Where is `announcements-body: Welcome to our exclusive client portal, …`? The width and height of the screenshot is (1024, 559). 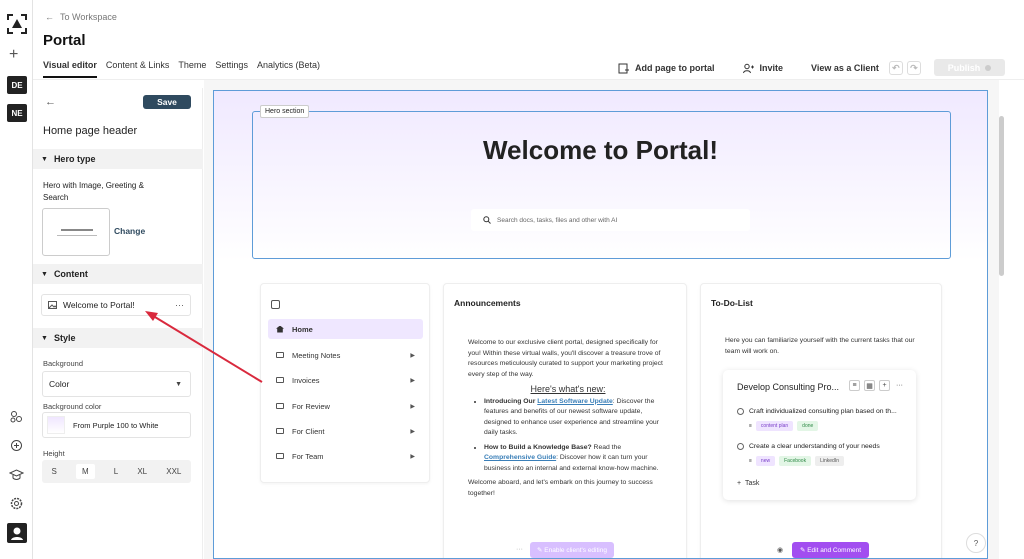 announcements-body: Welcome to our exclusive client portal, … is located at coordinates (568, 418).